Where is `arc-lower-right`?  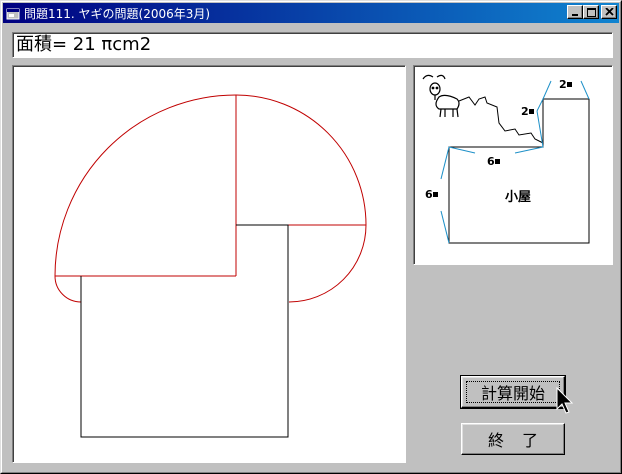 arc-lower-right is located at coordinates (327, 263).